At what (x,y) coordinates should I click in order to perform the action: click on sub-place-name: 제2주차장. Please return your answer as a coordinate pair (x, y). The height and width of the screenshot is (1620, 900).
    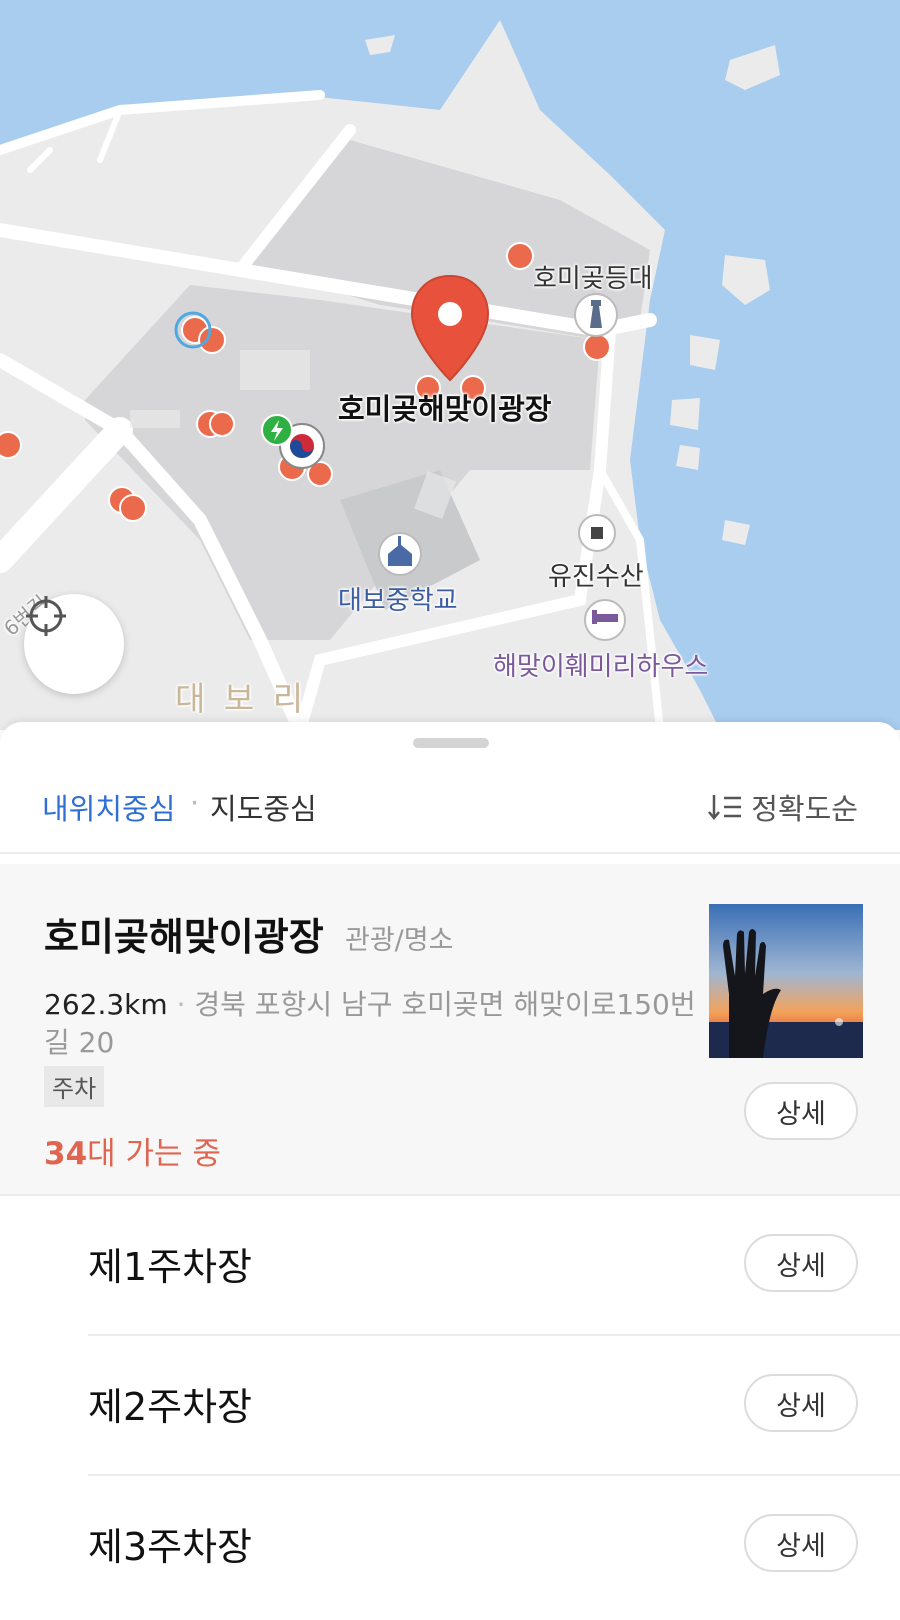
    Looking at the image, I should click on (170, 1407).